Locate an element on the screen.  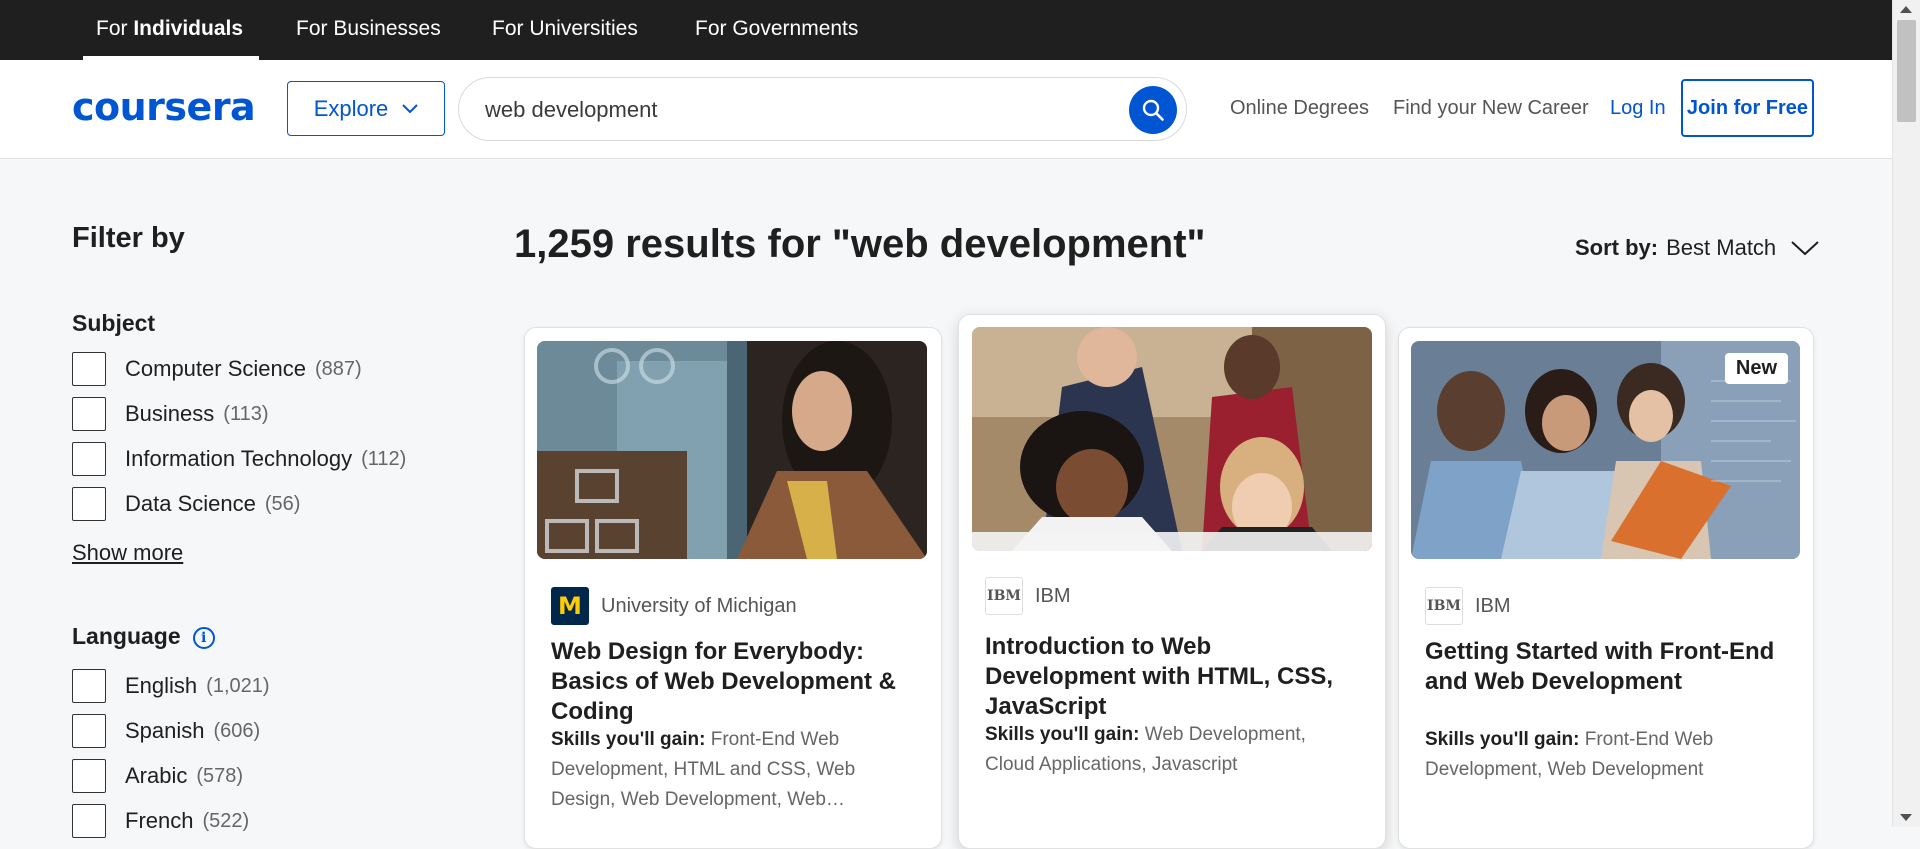
filter-label: French is located at coordinates (159, 820).